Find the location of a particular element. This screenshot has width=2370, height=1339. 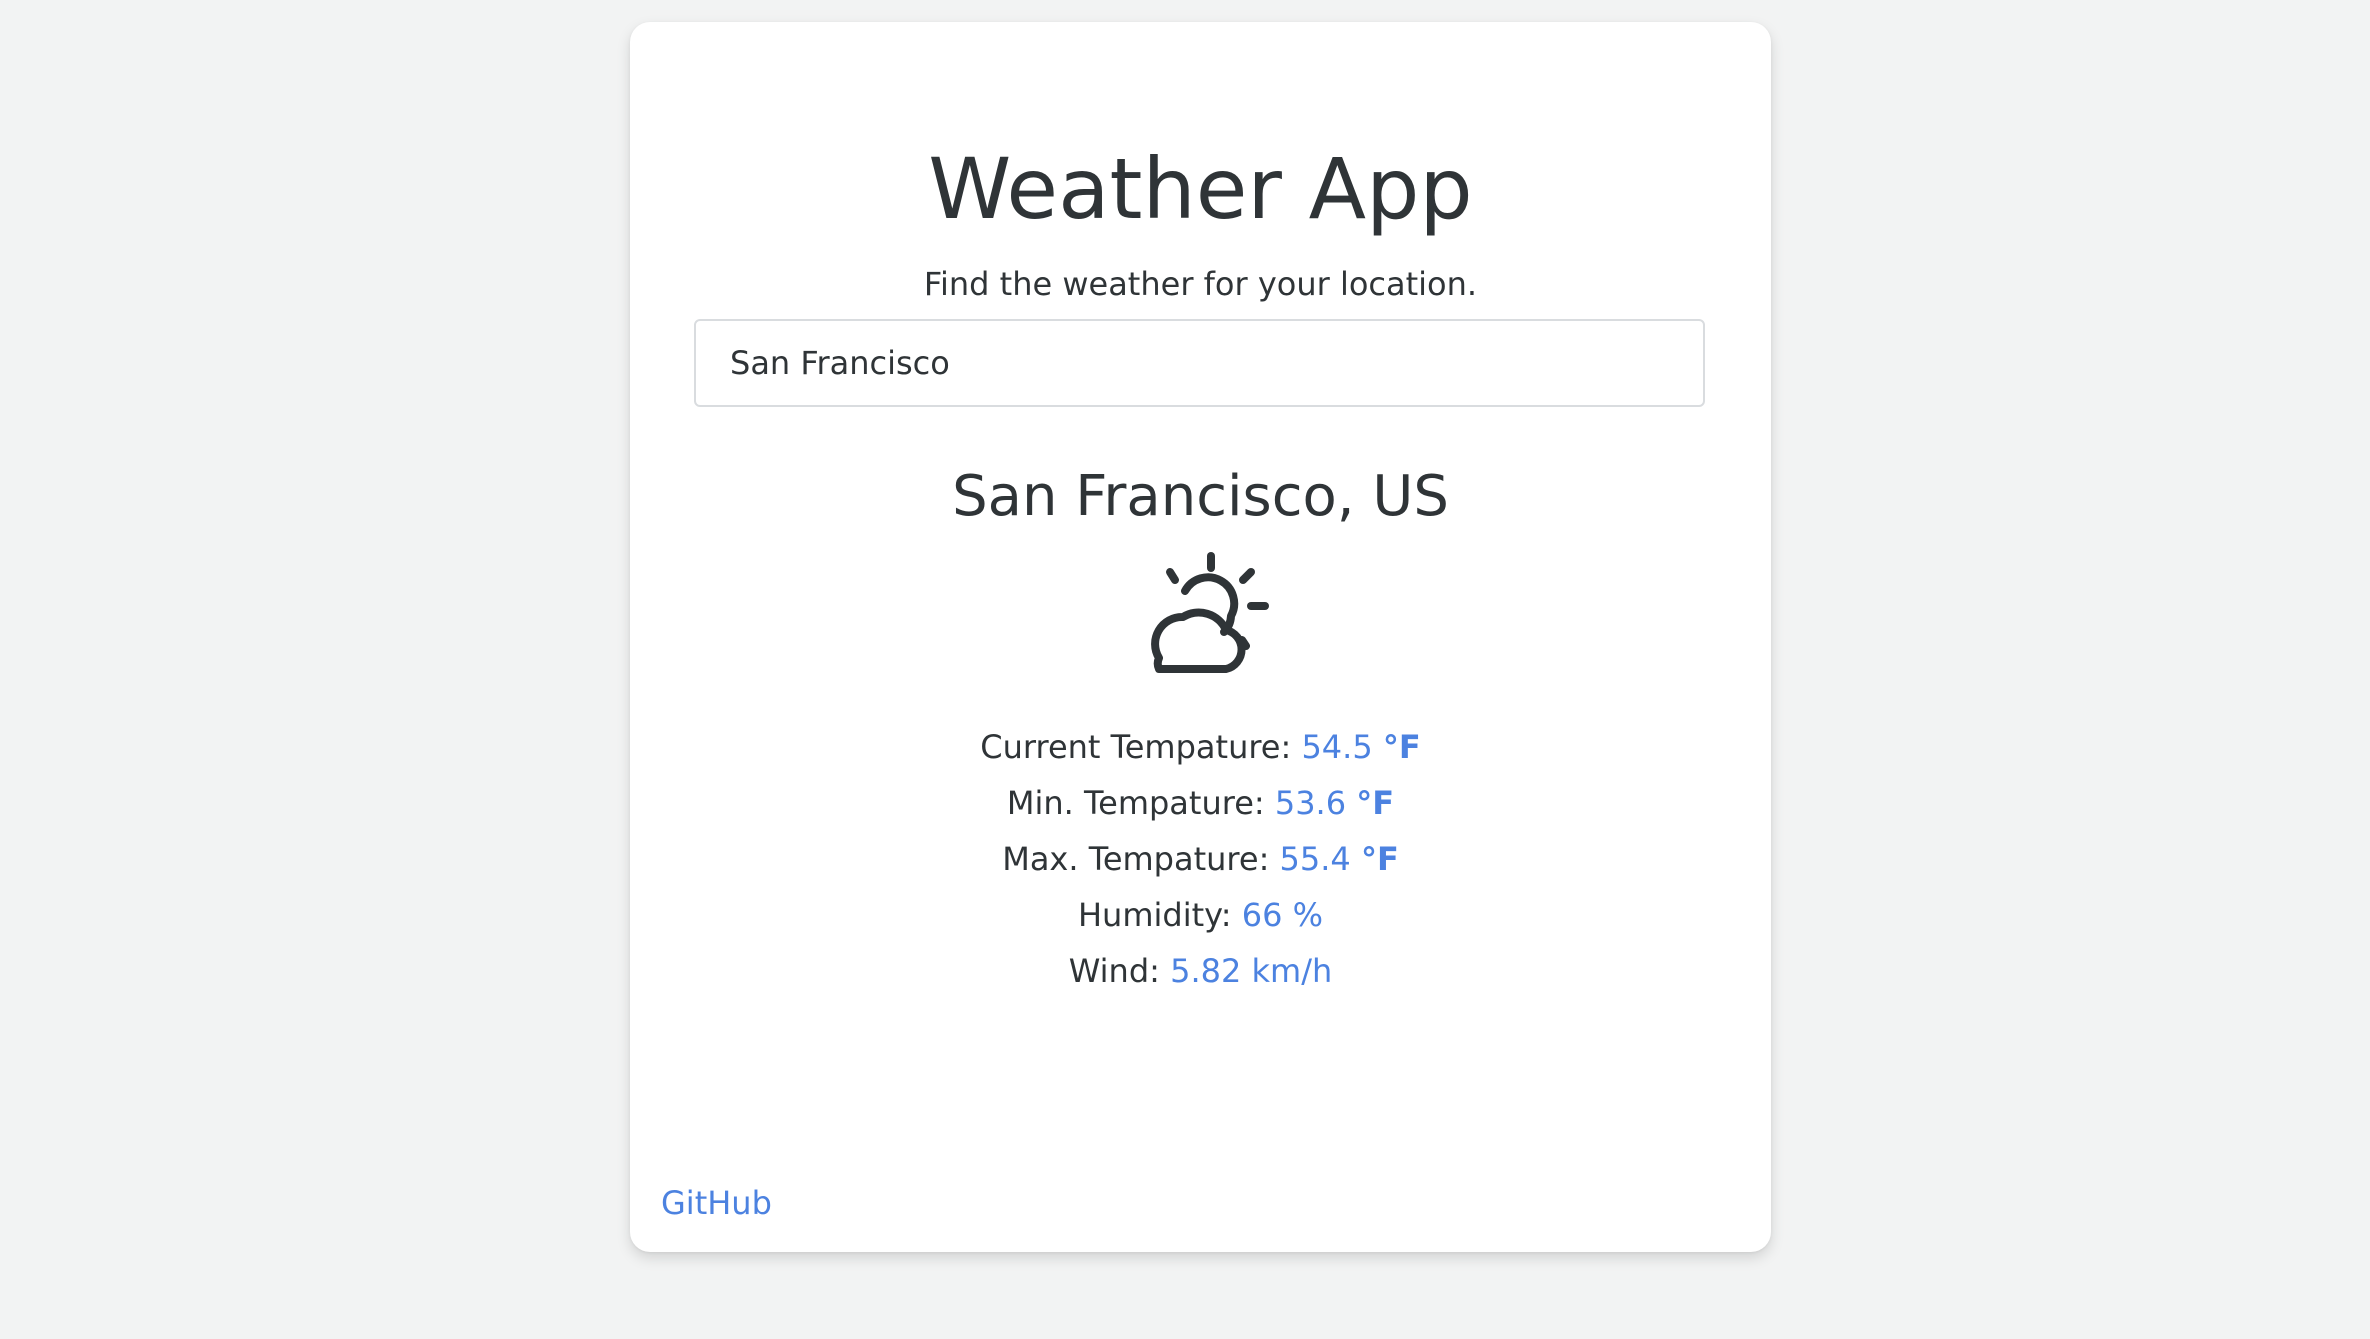

partly-cloudy-icon is located at coordinates (1210, 612).